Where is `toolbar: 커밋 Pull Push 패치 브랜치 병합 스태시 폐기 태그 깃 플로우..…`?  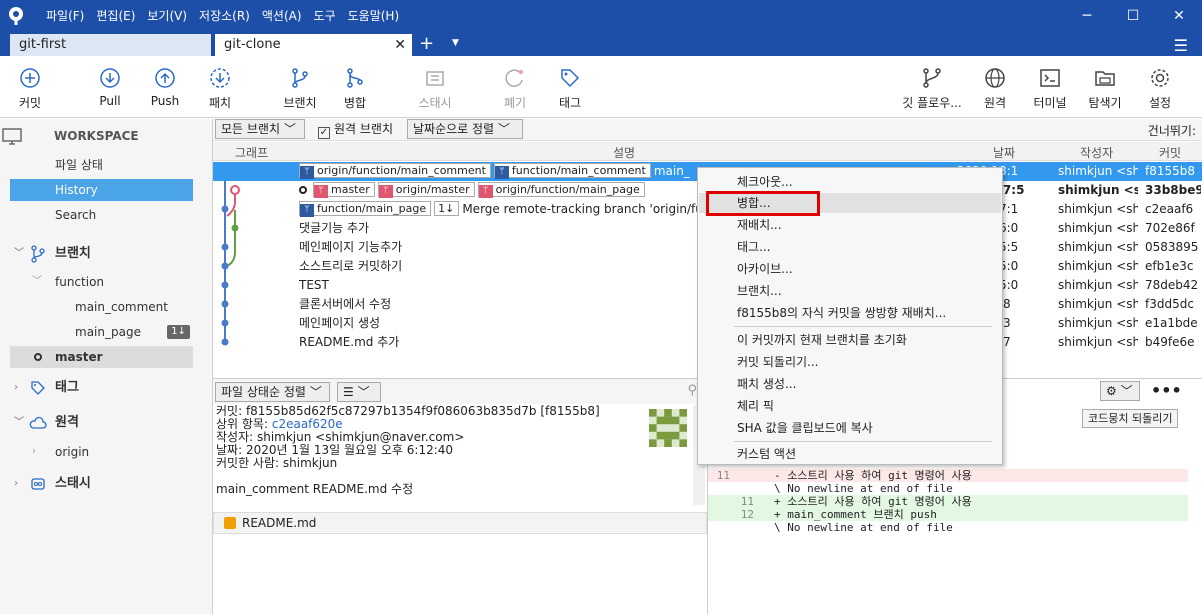 toolbar: 커밋 Pull Push 패치 브랜치 병합 스태시 폐기 태그 깃 플로우..… is located at coordinates (601, 87).